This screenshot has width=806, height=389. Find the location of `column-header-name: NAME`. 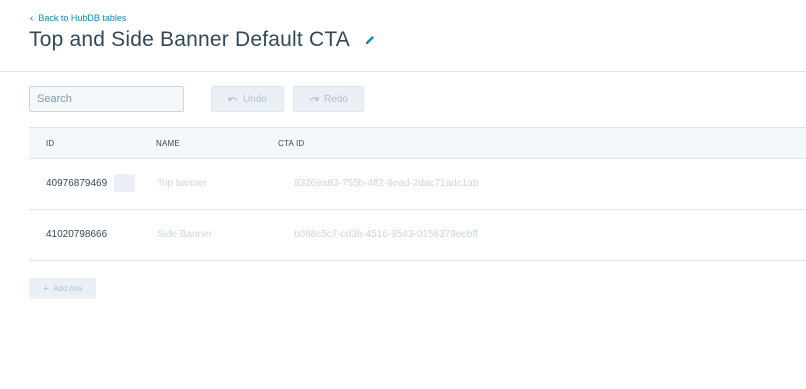

column-header-name: NAME is located at coordinates (168, 143).